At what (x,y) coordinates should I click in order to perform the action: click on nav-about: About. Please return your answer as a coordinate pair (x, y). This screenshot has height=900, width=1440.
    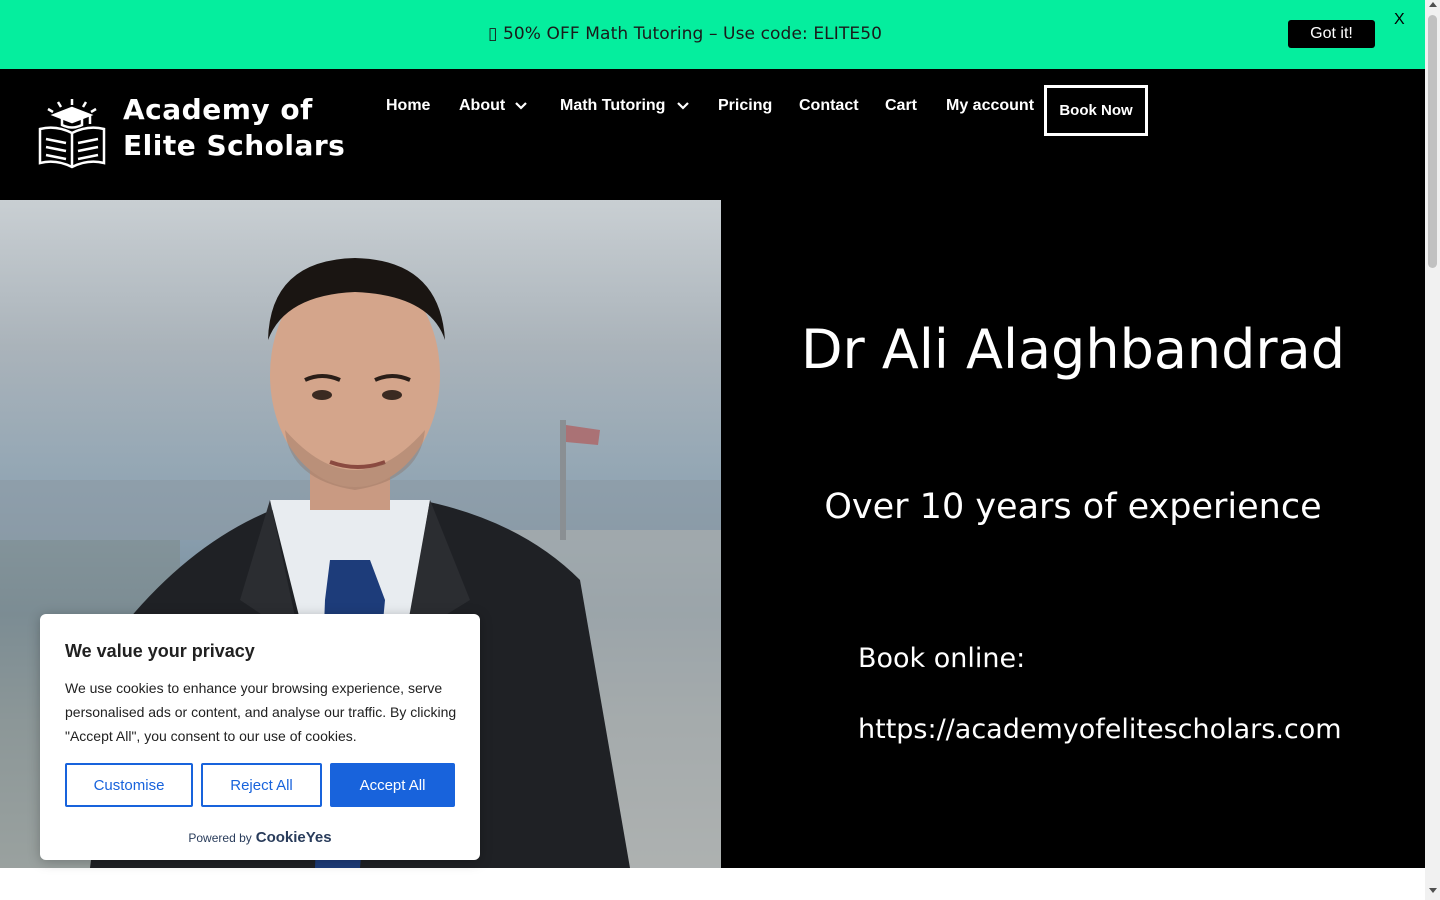
    Looking at the image, I should click on (493, 106).